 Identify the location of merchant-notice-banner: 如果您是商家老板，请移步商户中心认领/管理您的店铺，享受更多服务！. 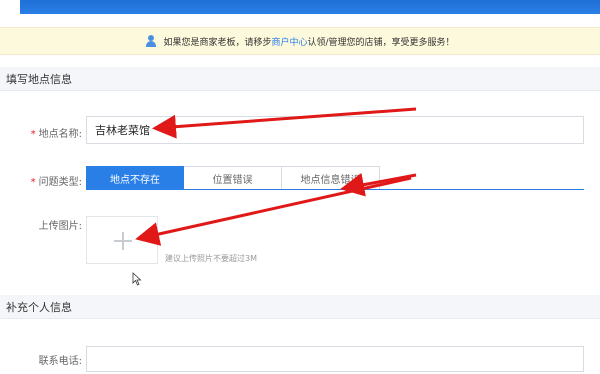
(300, 41).